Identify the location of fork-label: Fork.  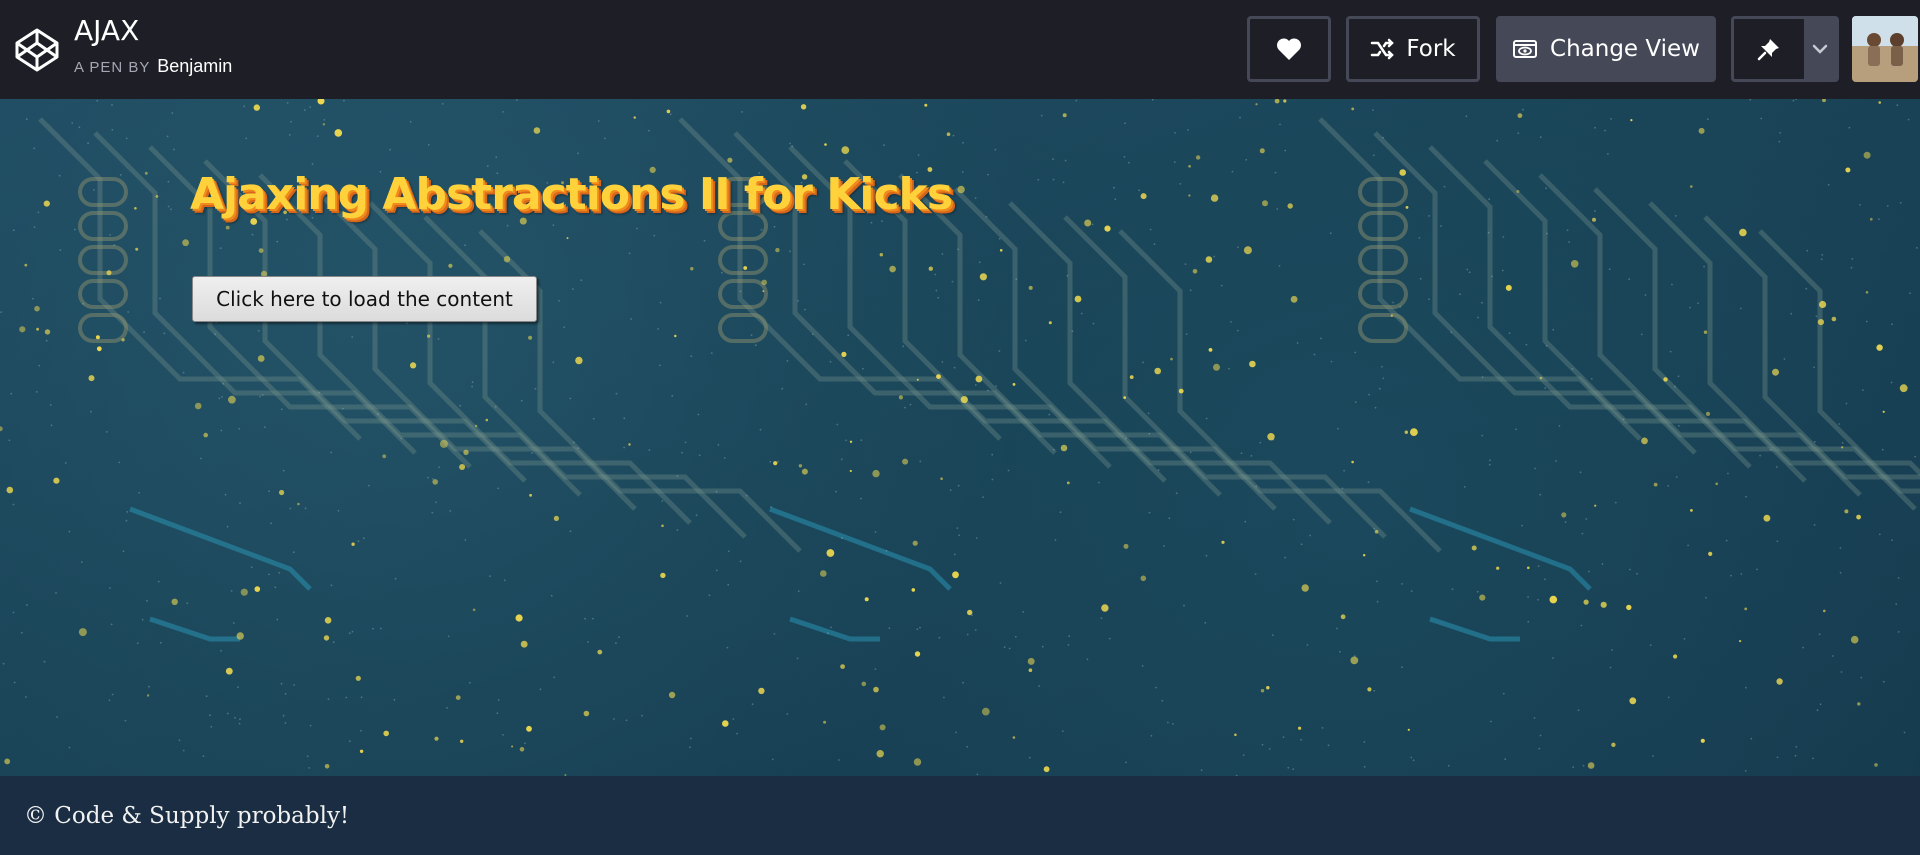
(1431, 49).